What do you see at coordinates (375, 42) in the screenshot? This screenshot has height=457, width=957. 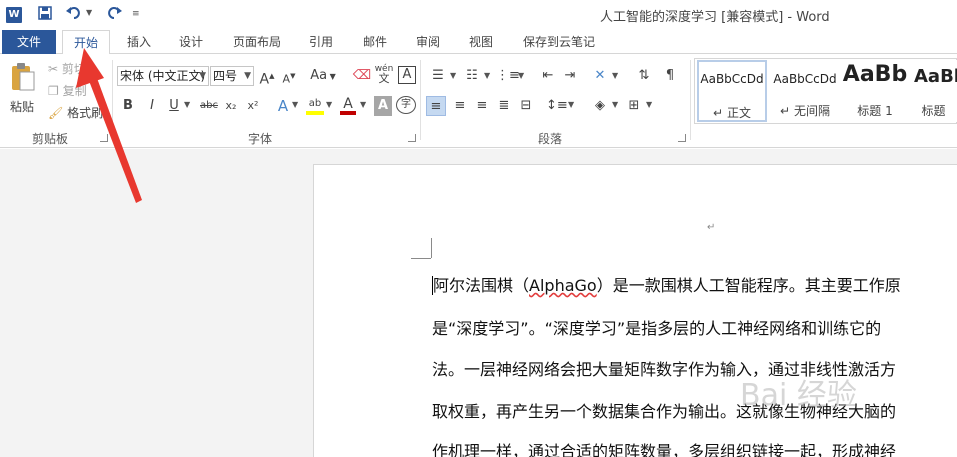 I see `tab-mailings: 邮件` at bounding box center [375, 42].